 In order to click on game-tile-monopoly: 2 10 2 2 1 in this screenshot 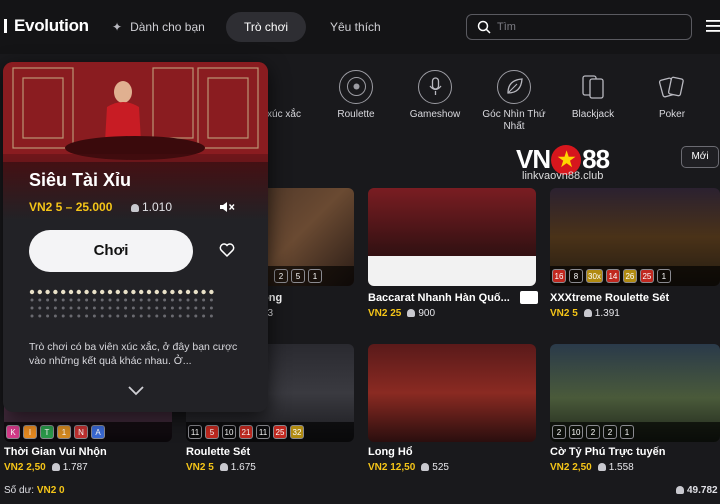, I will do `click(635, 393)`.